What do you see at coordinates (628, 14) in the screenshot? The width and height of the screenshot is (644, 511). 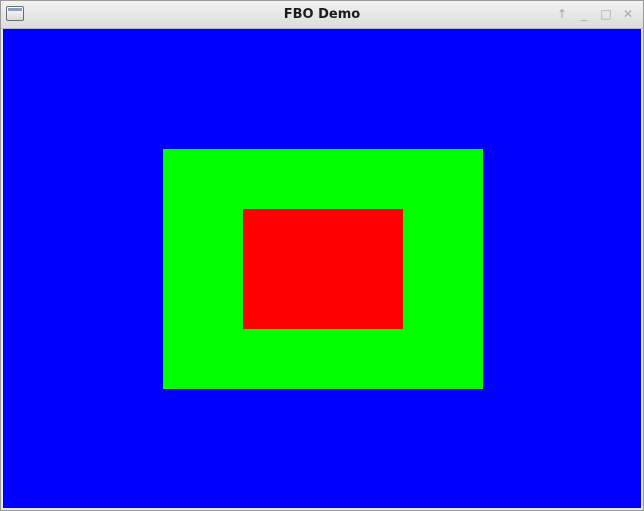 I see `close-icon: ✕` at bounding box center [628, 14].